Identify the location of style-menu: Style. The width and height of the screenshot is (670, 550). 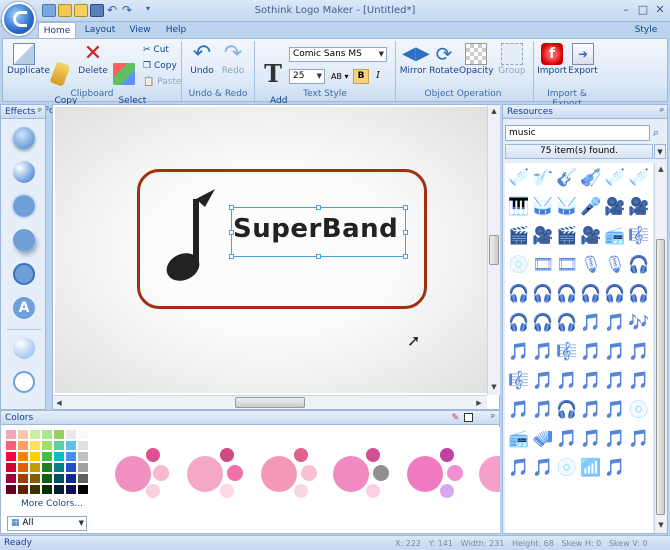
(646, 30).